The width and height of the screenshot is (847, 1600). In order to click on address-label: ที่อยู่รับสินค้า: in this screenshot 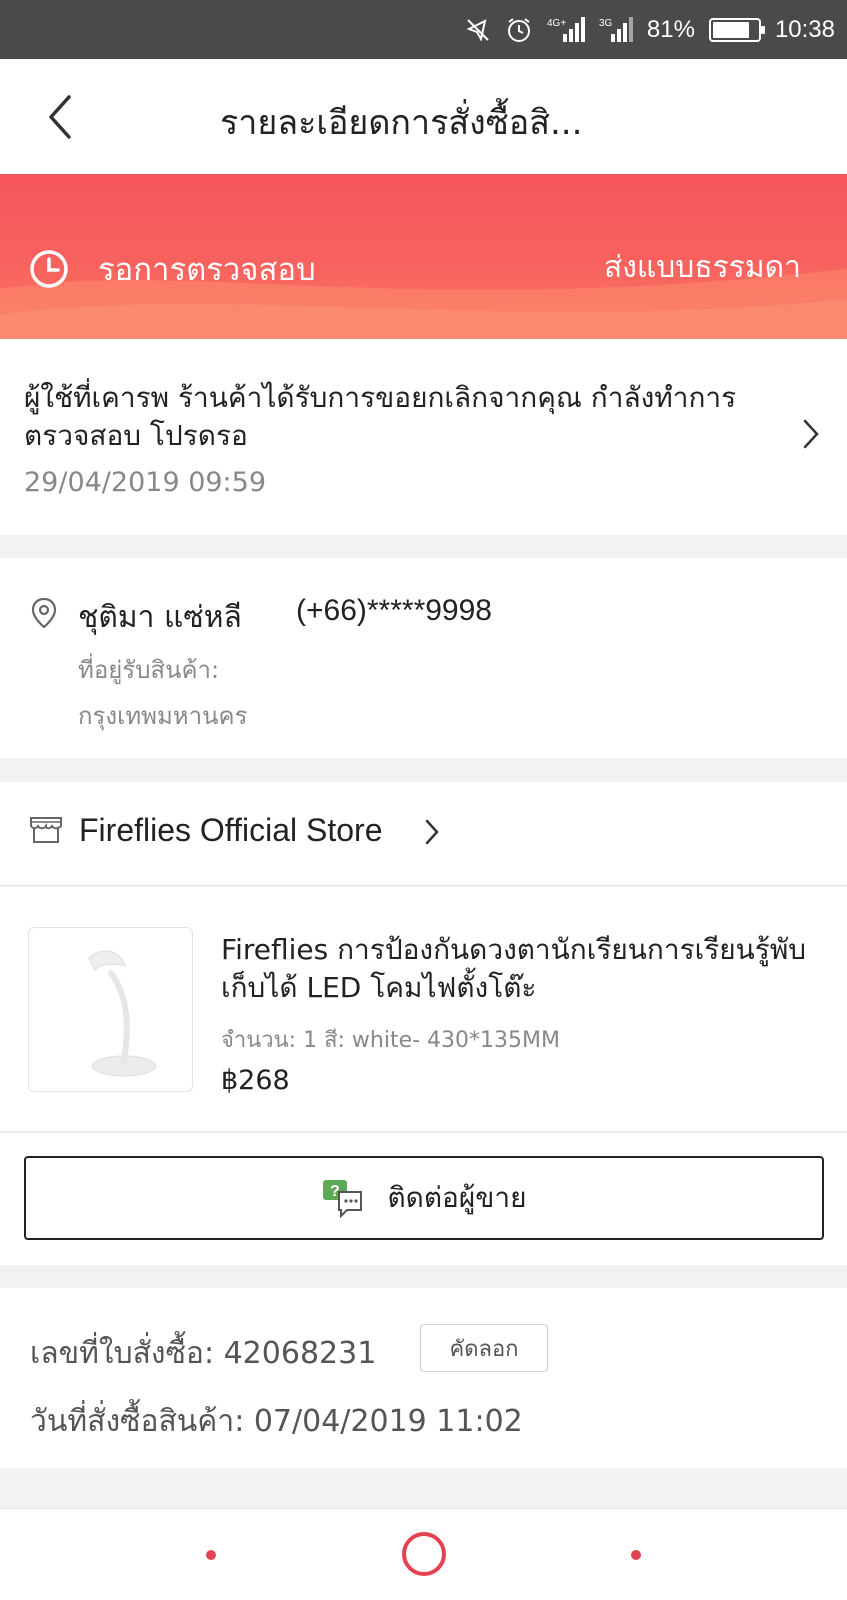, I will do `click(149, 670)`.